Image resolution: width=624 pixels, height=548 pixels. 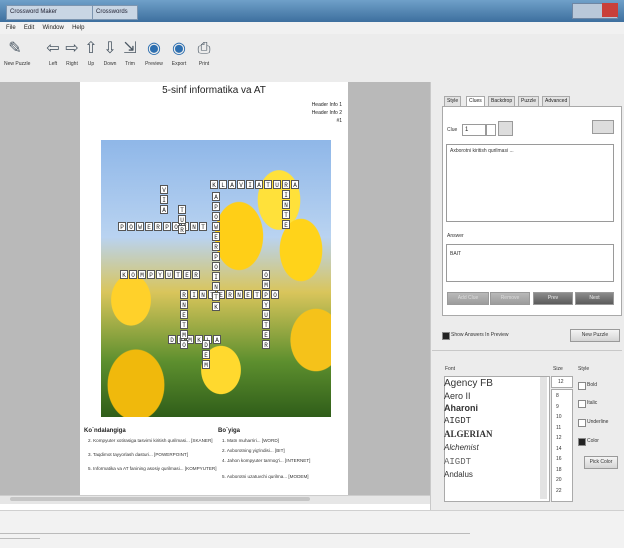 I want to click on print-button: ⎙ Print, so click(x=204, y=53).